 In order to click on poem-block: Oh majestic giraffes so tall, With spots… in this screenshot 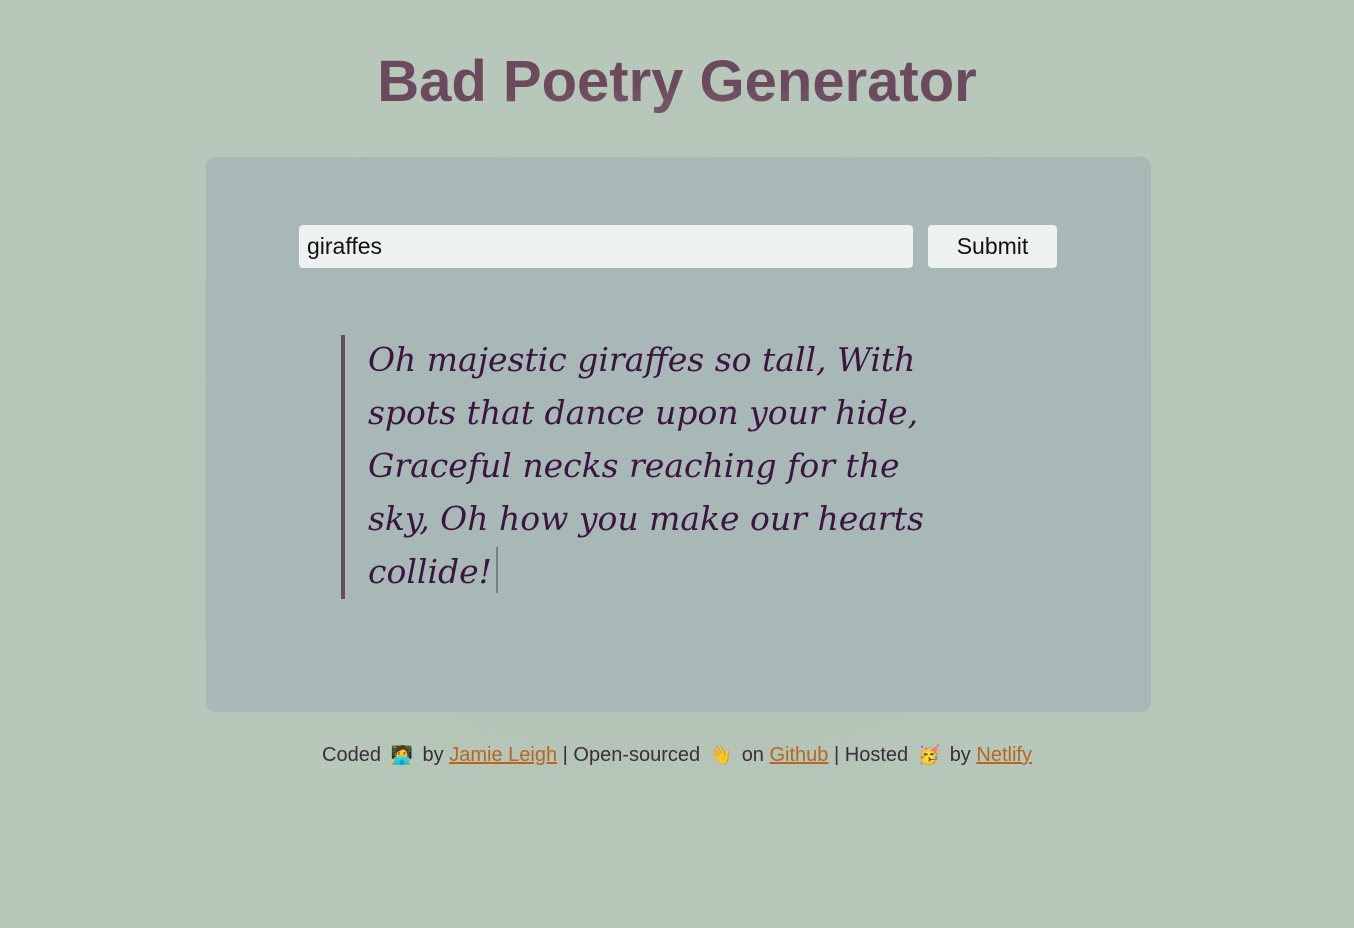, I will do `click(651, 467)`.